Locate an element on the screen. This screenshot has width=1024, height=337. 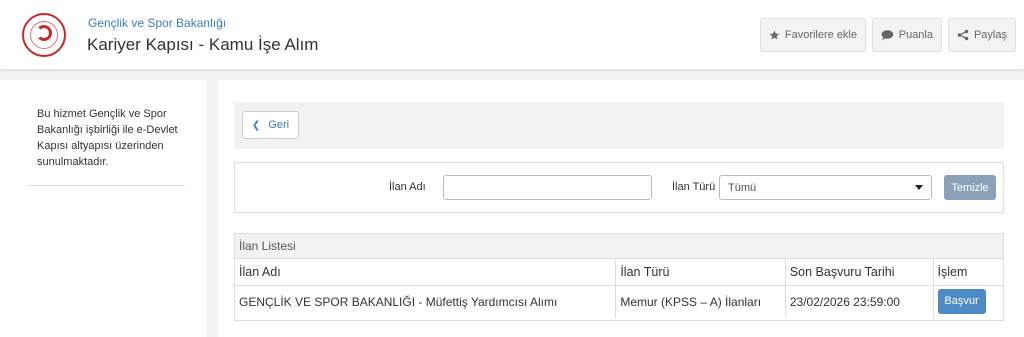
column-header-action: İşlem is located at coordinates (967, 272).